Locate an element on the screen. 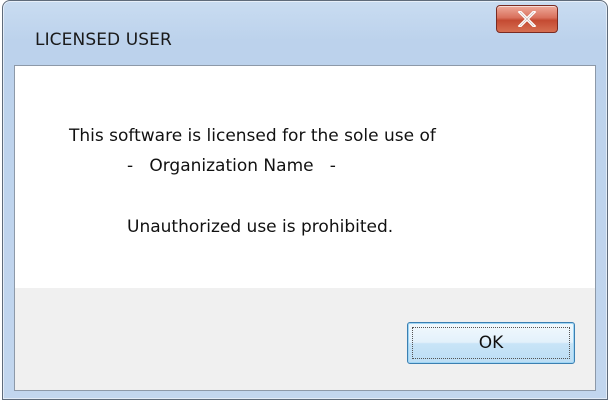 Image resolution: width=614 pixels, height=404 pixels. ok-button: OK is located at coordinates (491, 343).